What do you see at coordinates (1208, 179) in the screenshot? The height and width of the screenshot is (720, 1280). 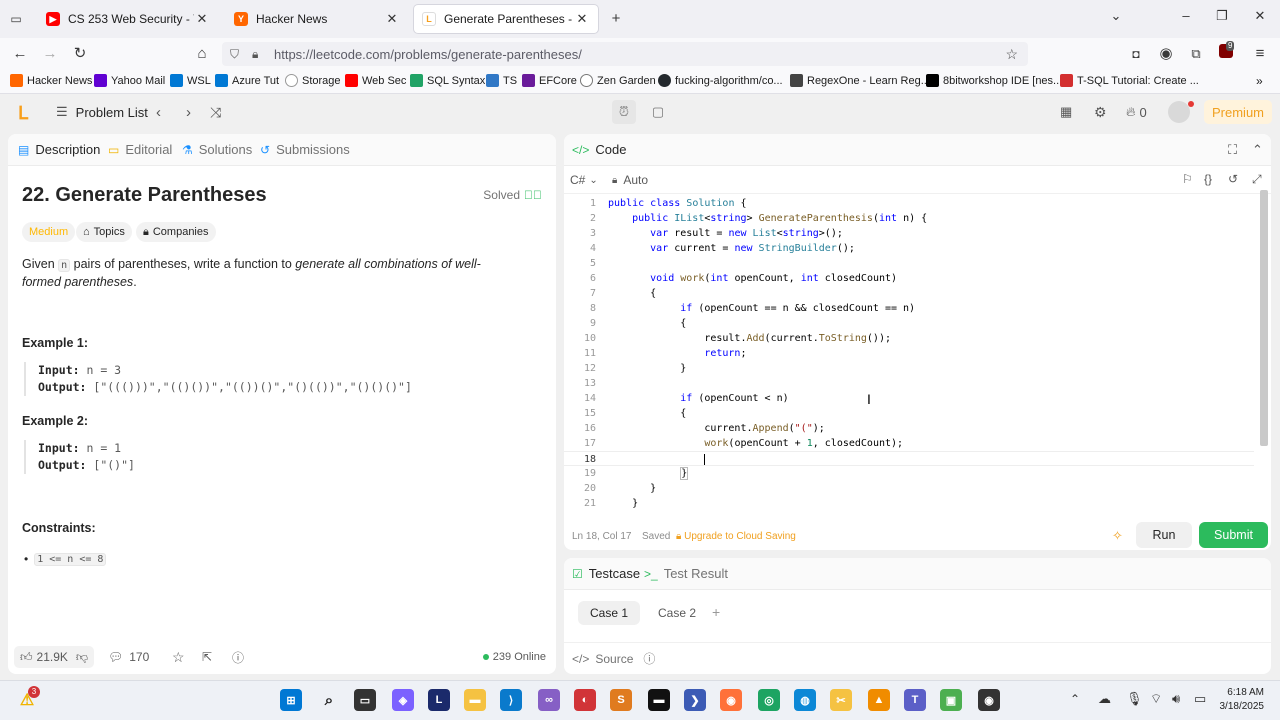 I see `format-braces-icon: {}` at bounding box center [1208, 179].